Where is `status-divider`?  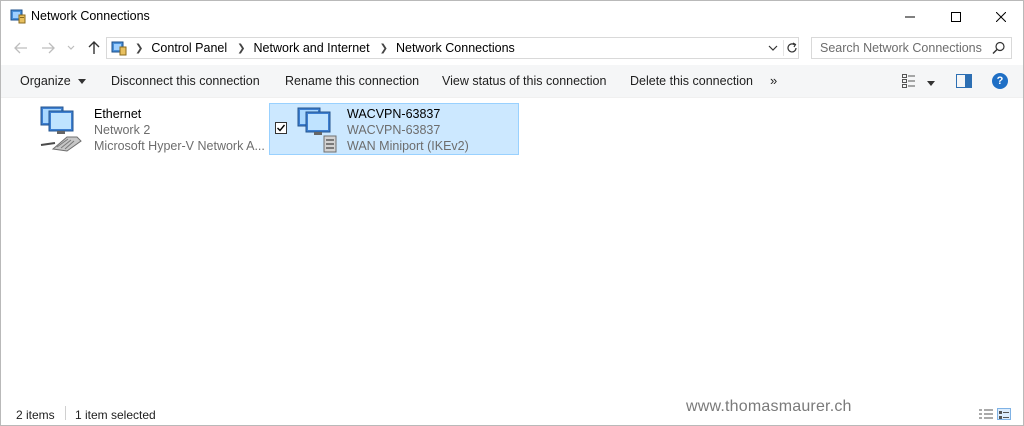
status-divider is located at coordinates (65, 413).